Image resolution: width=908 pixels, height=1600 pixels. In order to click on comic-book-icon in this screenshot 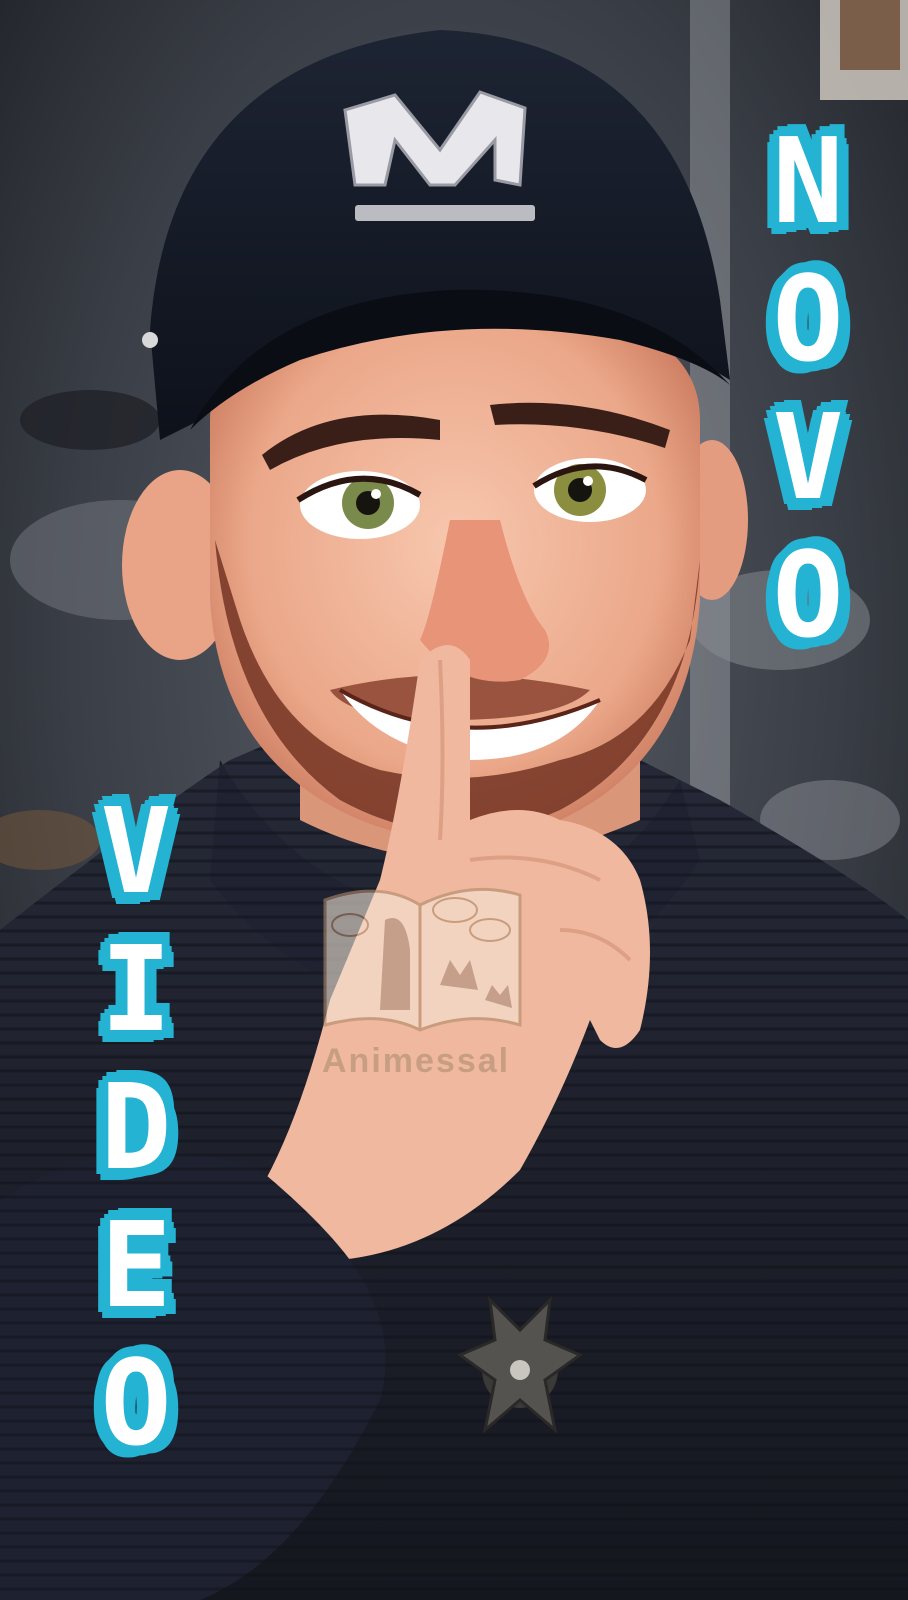, I will do `click(422, 959)`.